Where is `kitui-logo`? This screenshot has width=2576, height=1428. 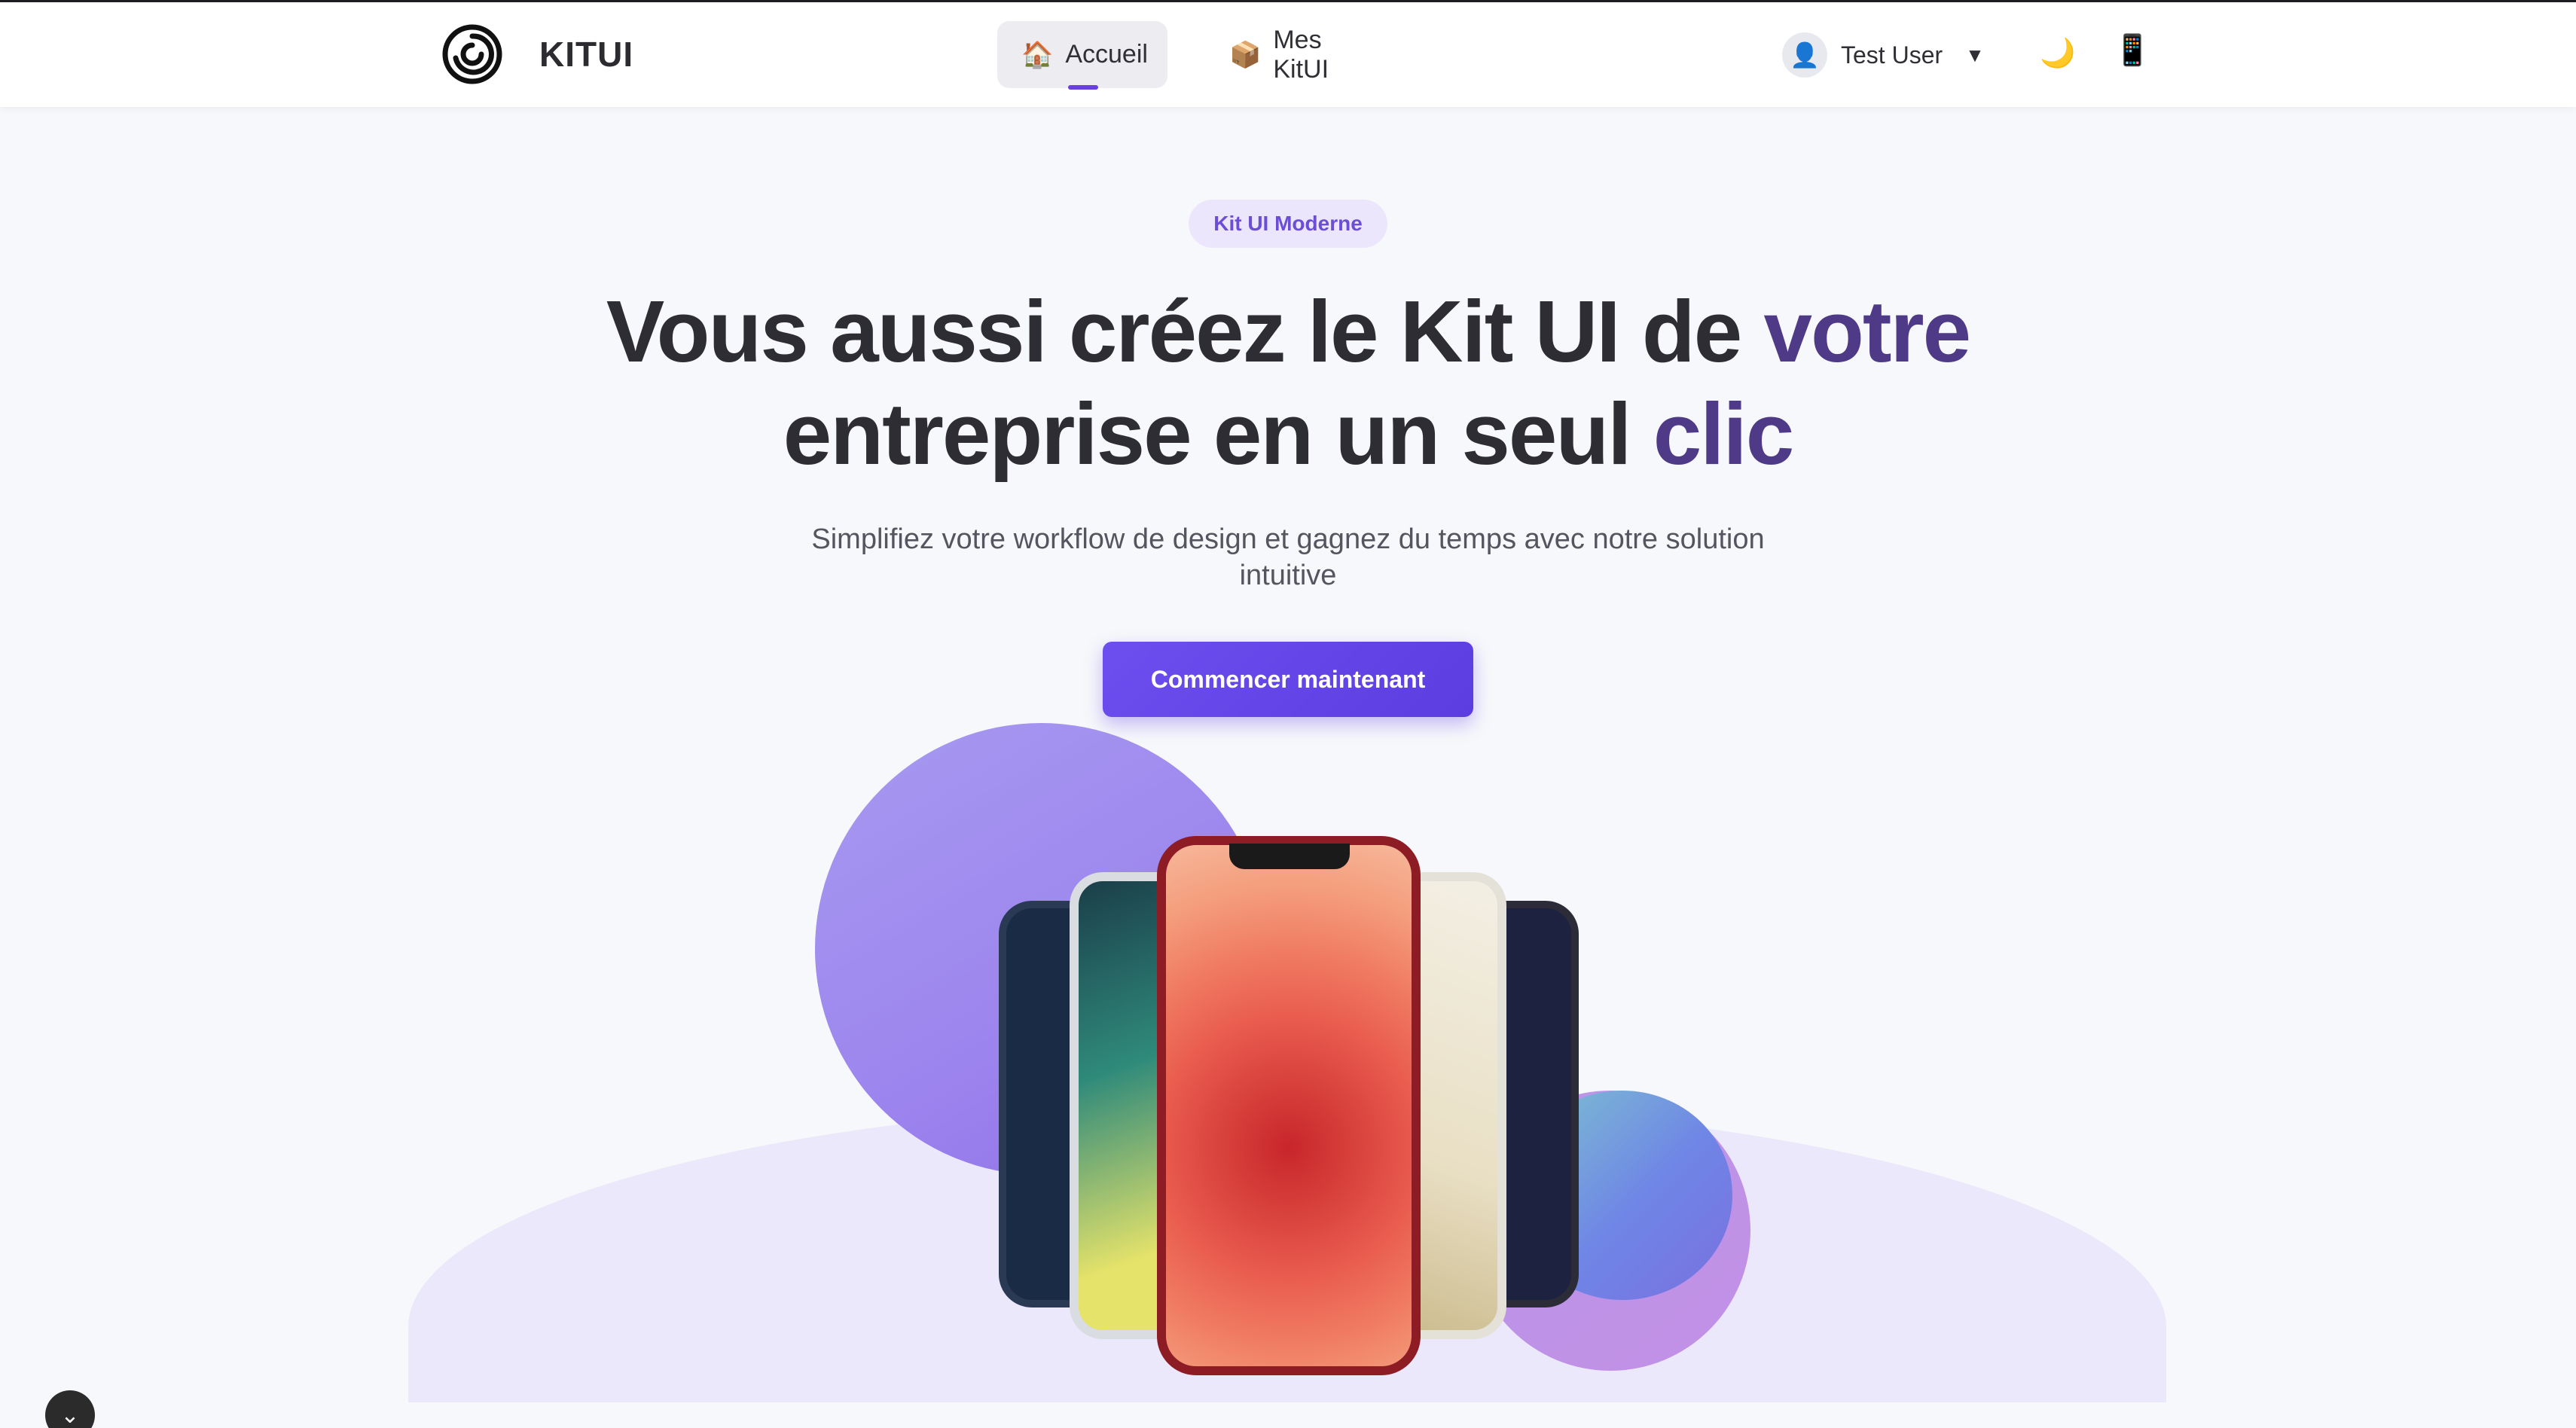 kitui-logo is located at coordinates (472, 54).